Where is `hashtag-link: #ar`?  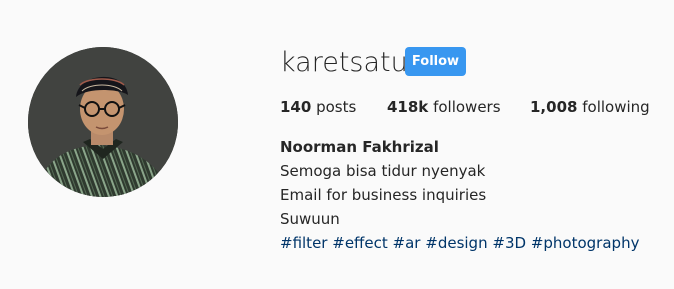
hashtag-link: #ar is located at coordinates (407, 243).